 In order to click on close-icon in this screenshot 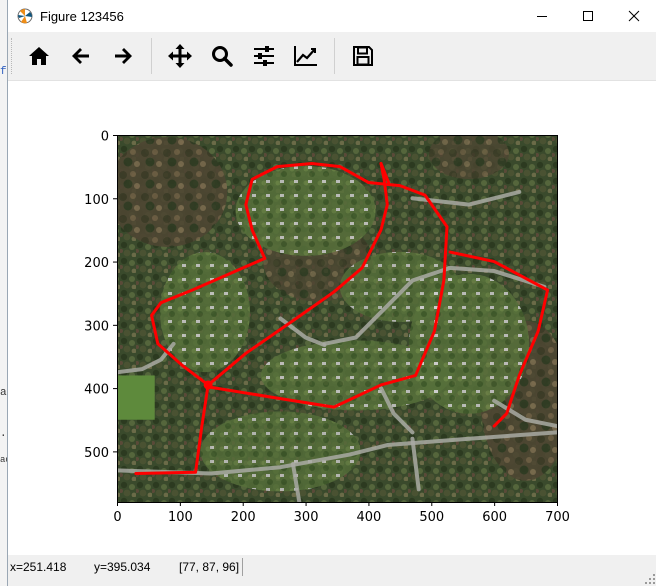, I will do `click(634, 16)`.